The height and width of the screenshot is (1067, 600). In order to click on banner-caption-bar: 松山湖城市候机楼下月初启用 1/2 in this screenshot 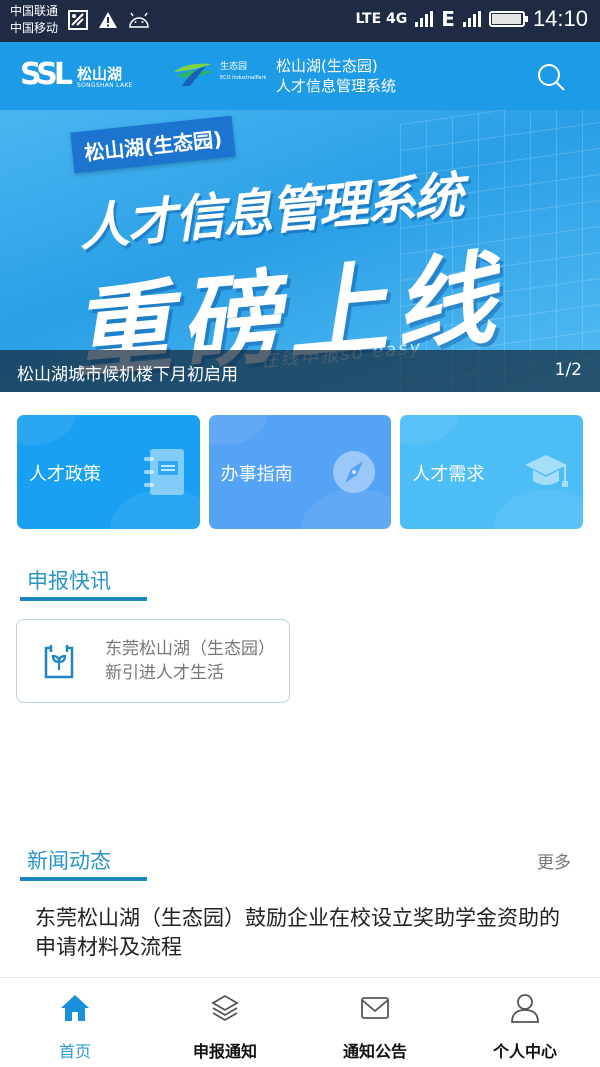, I will do `click(300, 371)`.